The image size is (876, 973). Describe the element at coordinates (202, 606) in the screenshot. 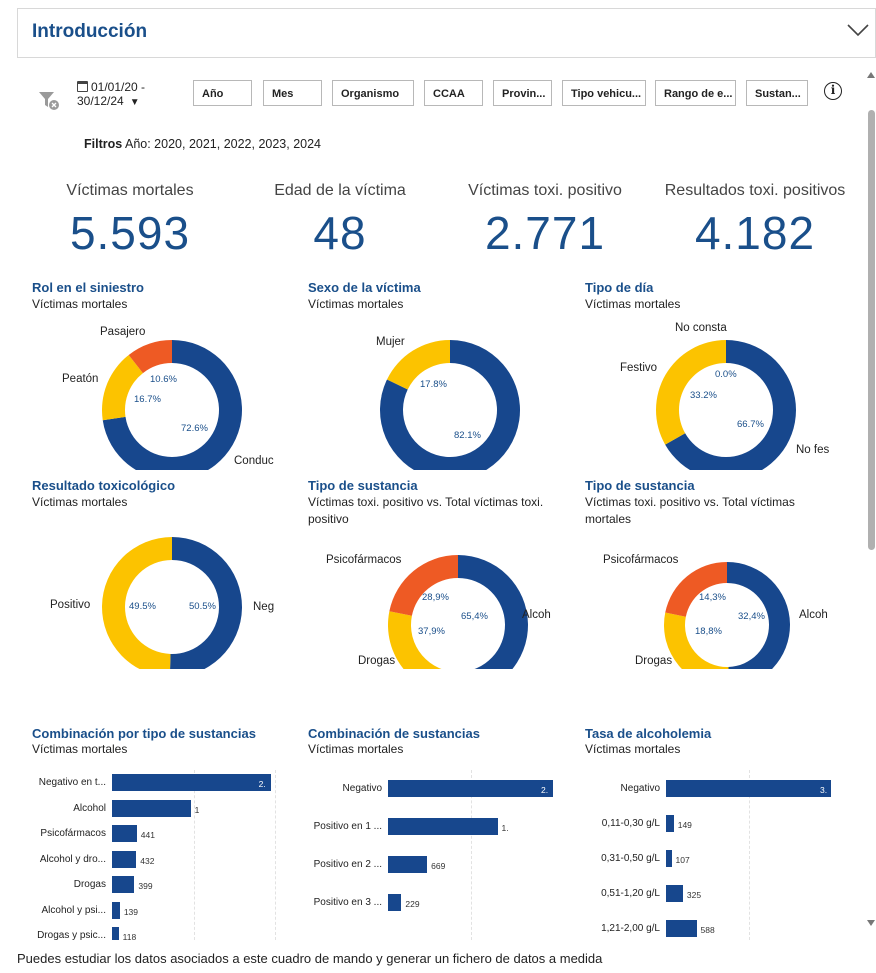

I see `donut-pct: 50.5%` at that location.